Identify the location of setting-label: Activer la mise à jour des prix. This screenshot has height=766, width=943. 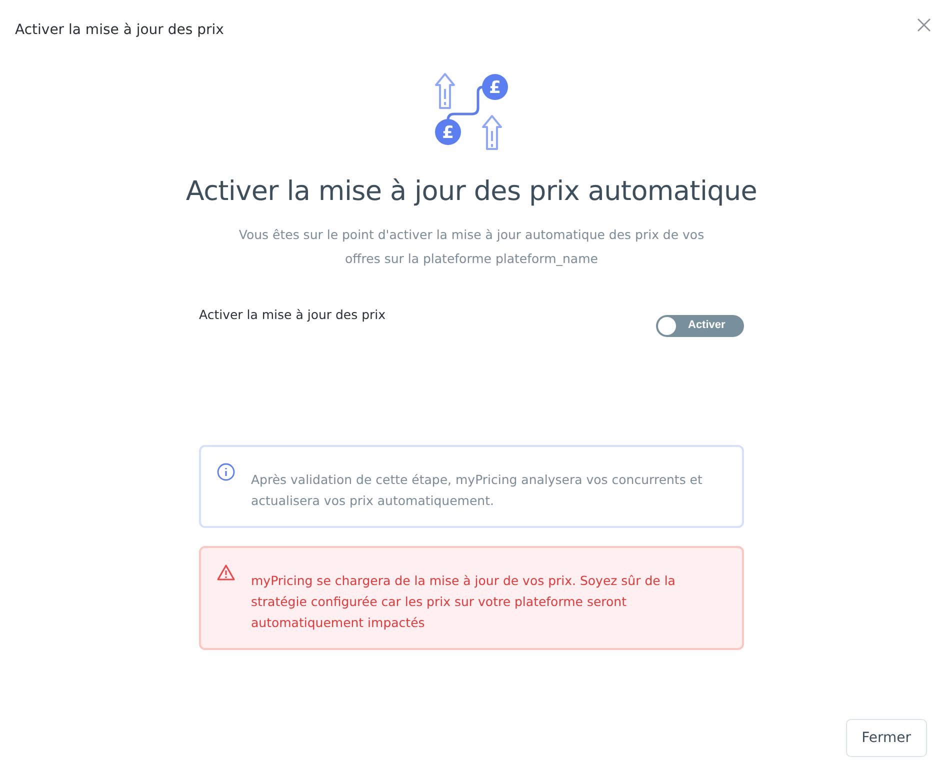
(292, 314).